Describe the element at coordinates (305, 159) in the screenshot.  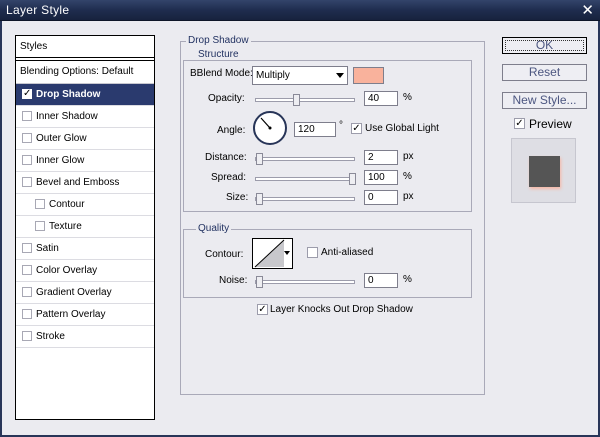
I see `distance-slider` at that location.